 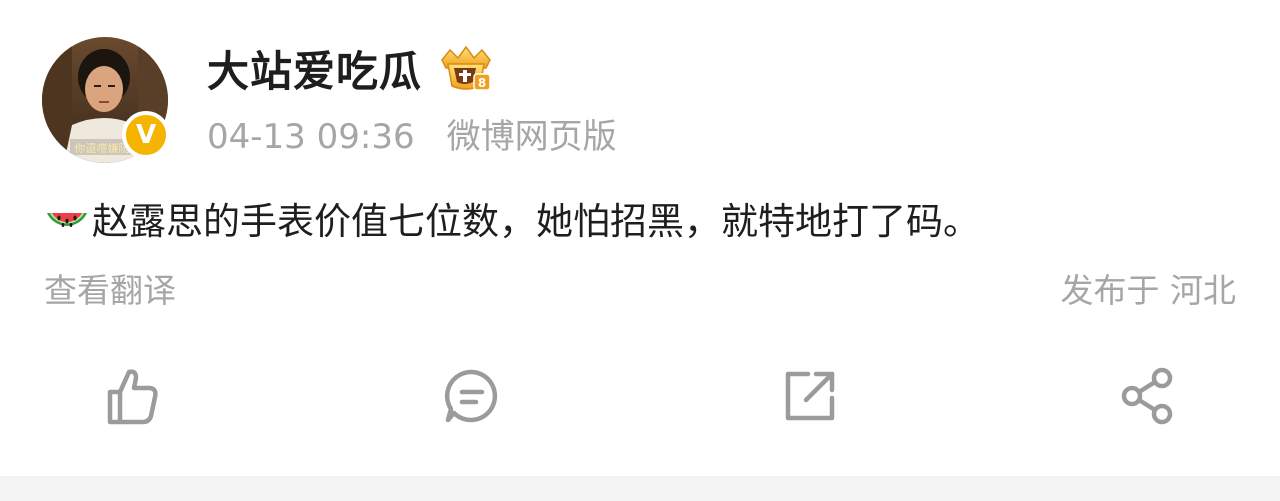 I want to click on comment-button, so click(x=472, y=396).